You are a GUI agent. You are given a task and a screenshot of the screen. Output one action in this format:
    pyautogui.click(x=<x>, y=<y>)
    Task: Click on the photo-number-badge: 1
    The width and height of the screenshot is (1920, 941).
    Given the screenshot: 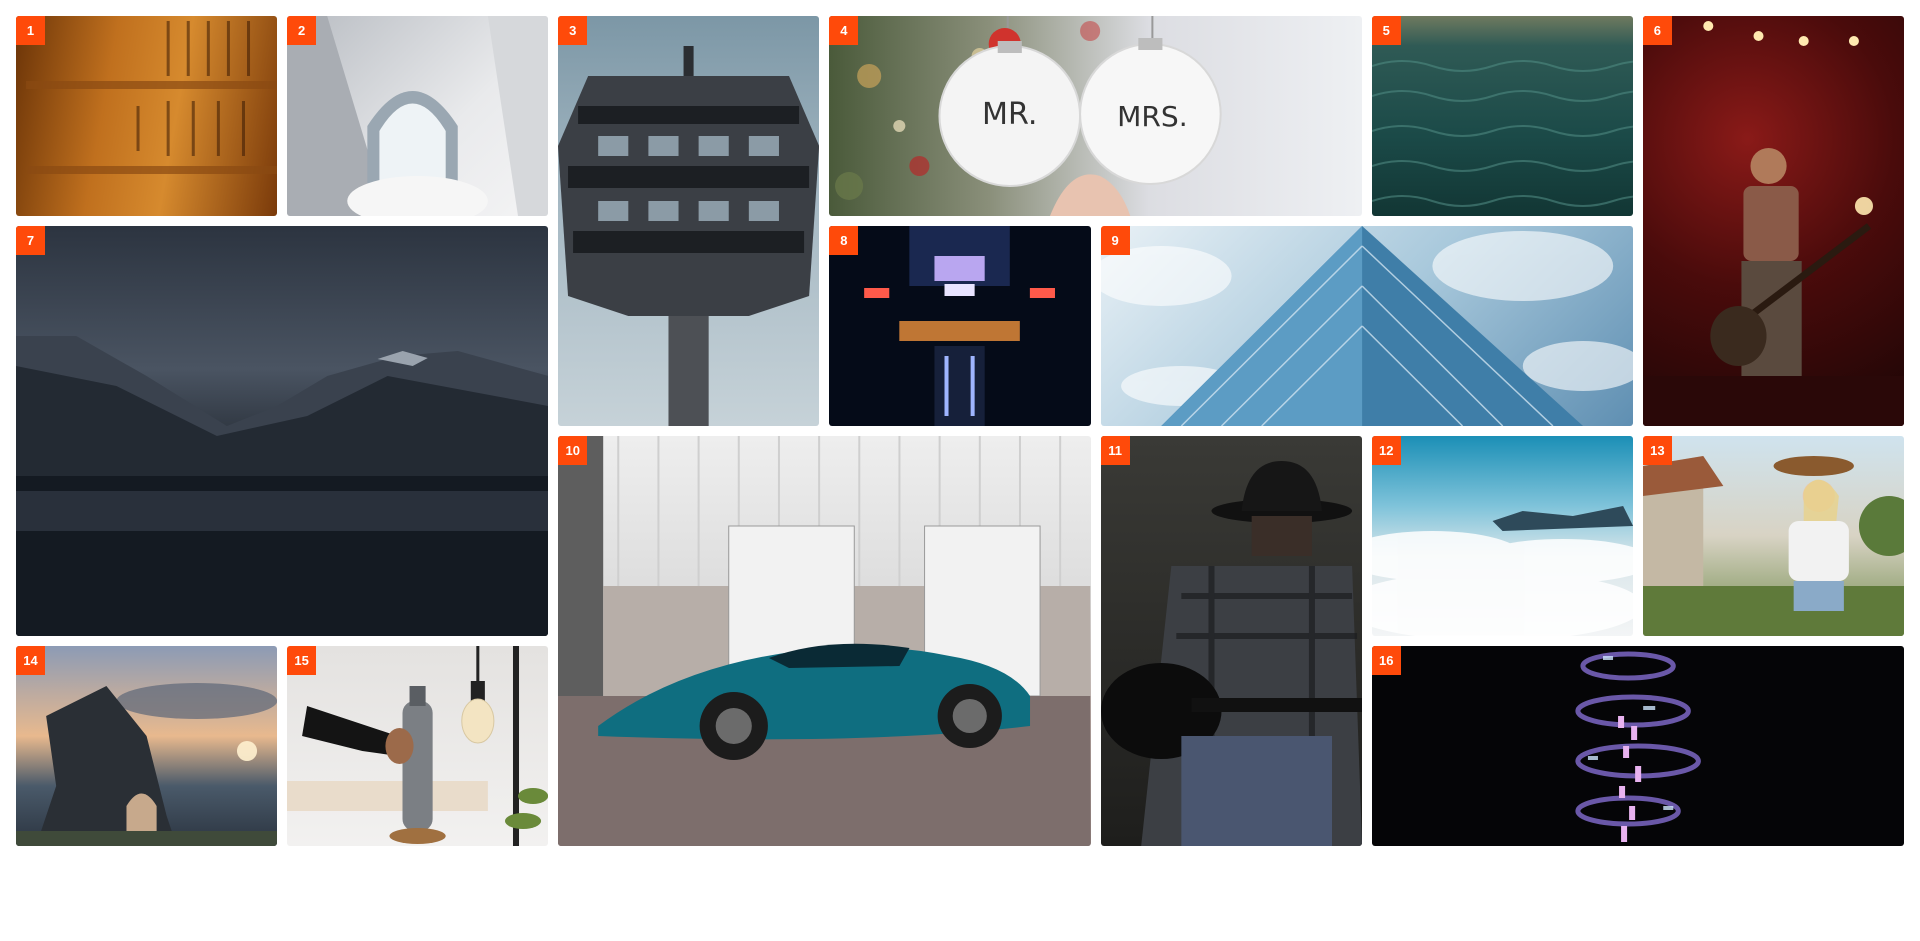 What is the action you would take?
    pyautogui.click(x=30, y=30)
    